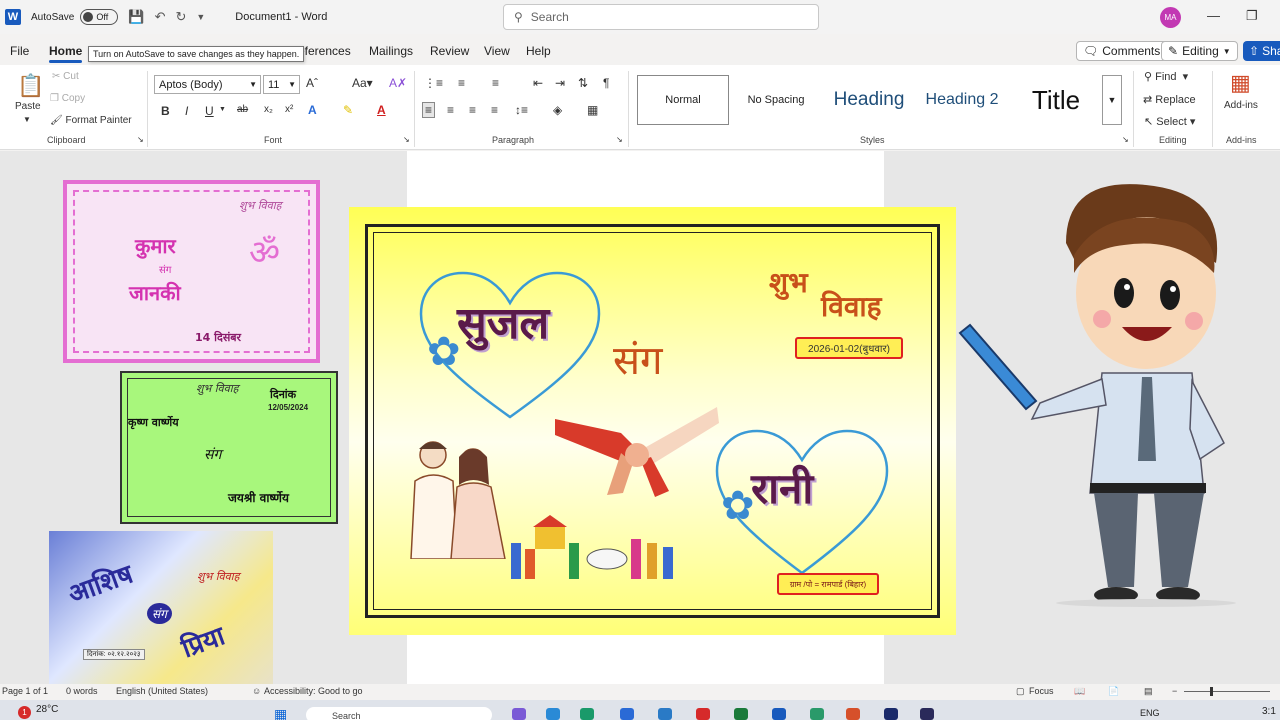 The height and width of the screenshot is (720, 1280). What do you see at coordinates (160, 17) in the screenshot?
I see `undo-icon: ↶` at bounding box center [160, 17].